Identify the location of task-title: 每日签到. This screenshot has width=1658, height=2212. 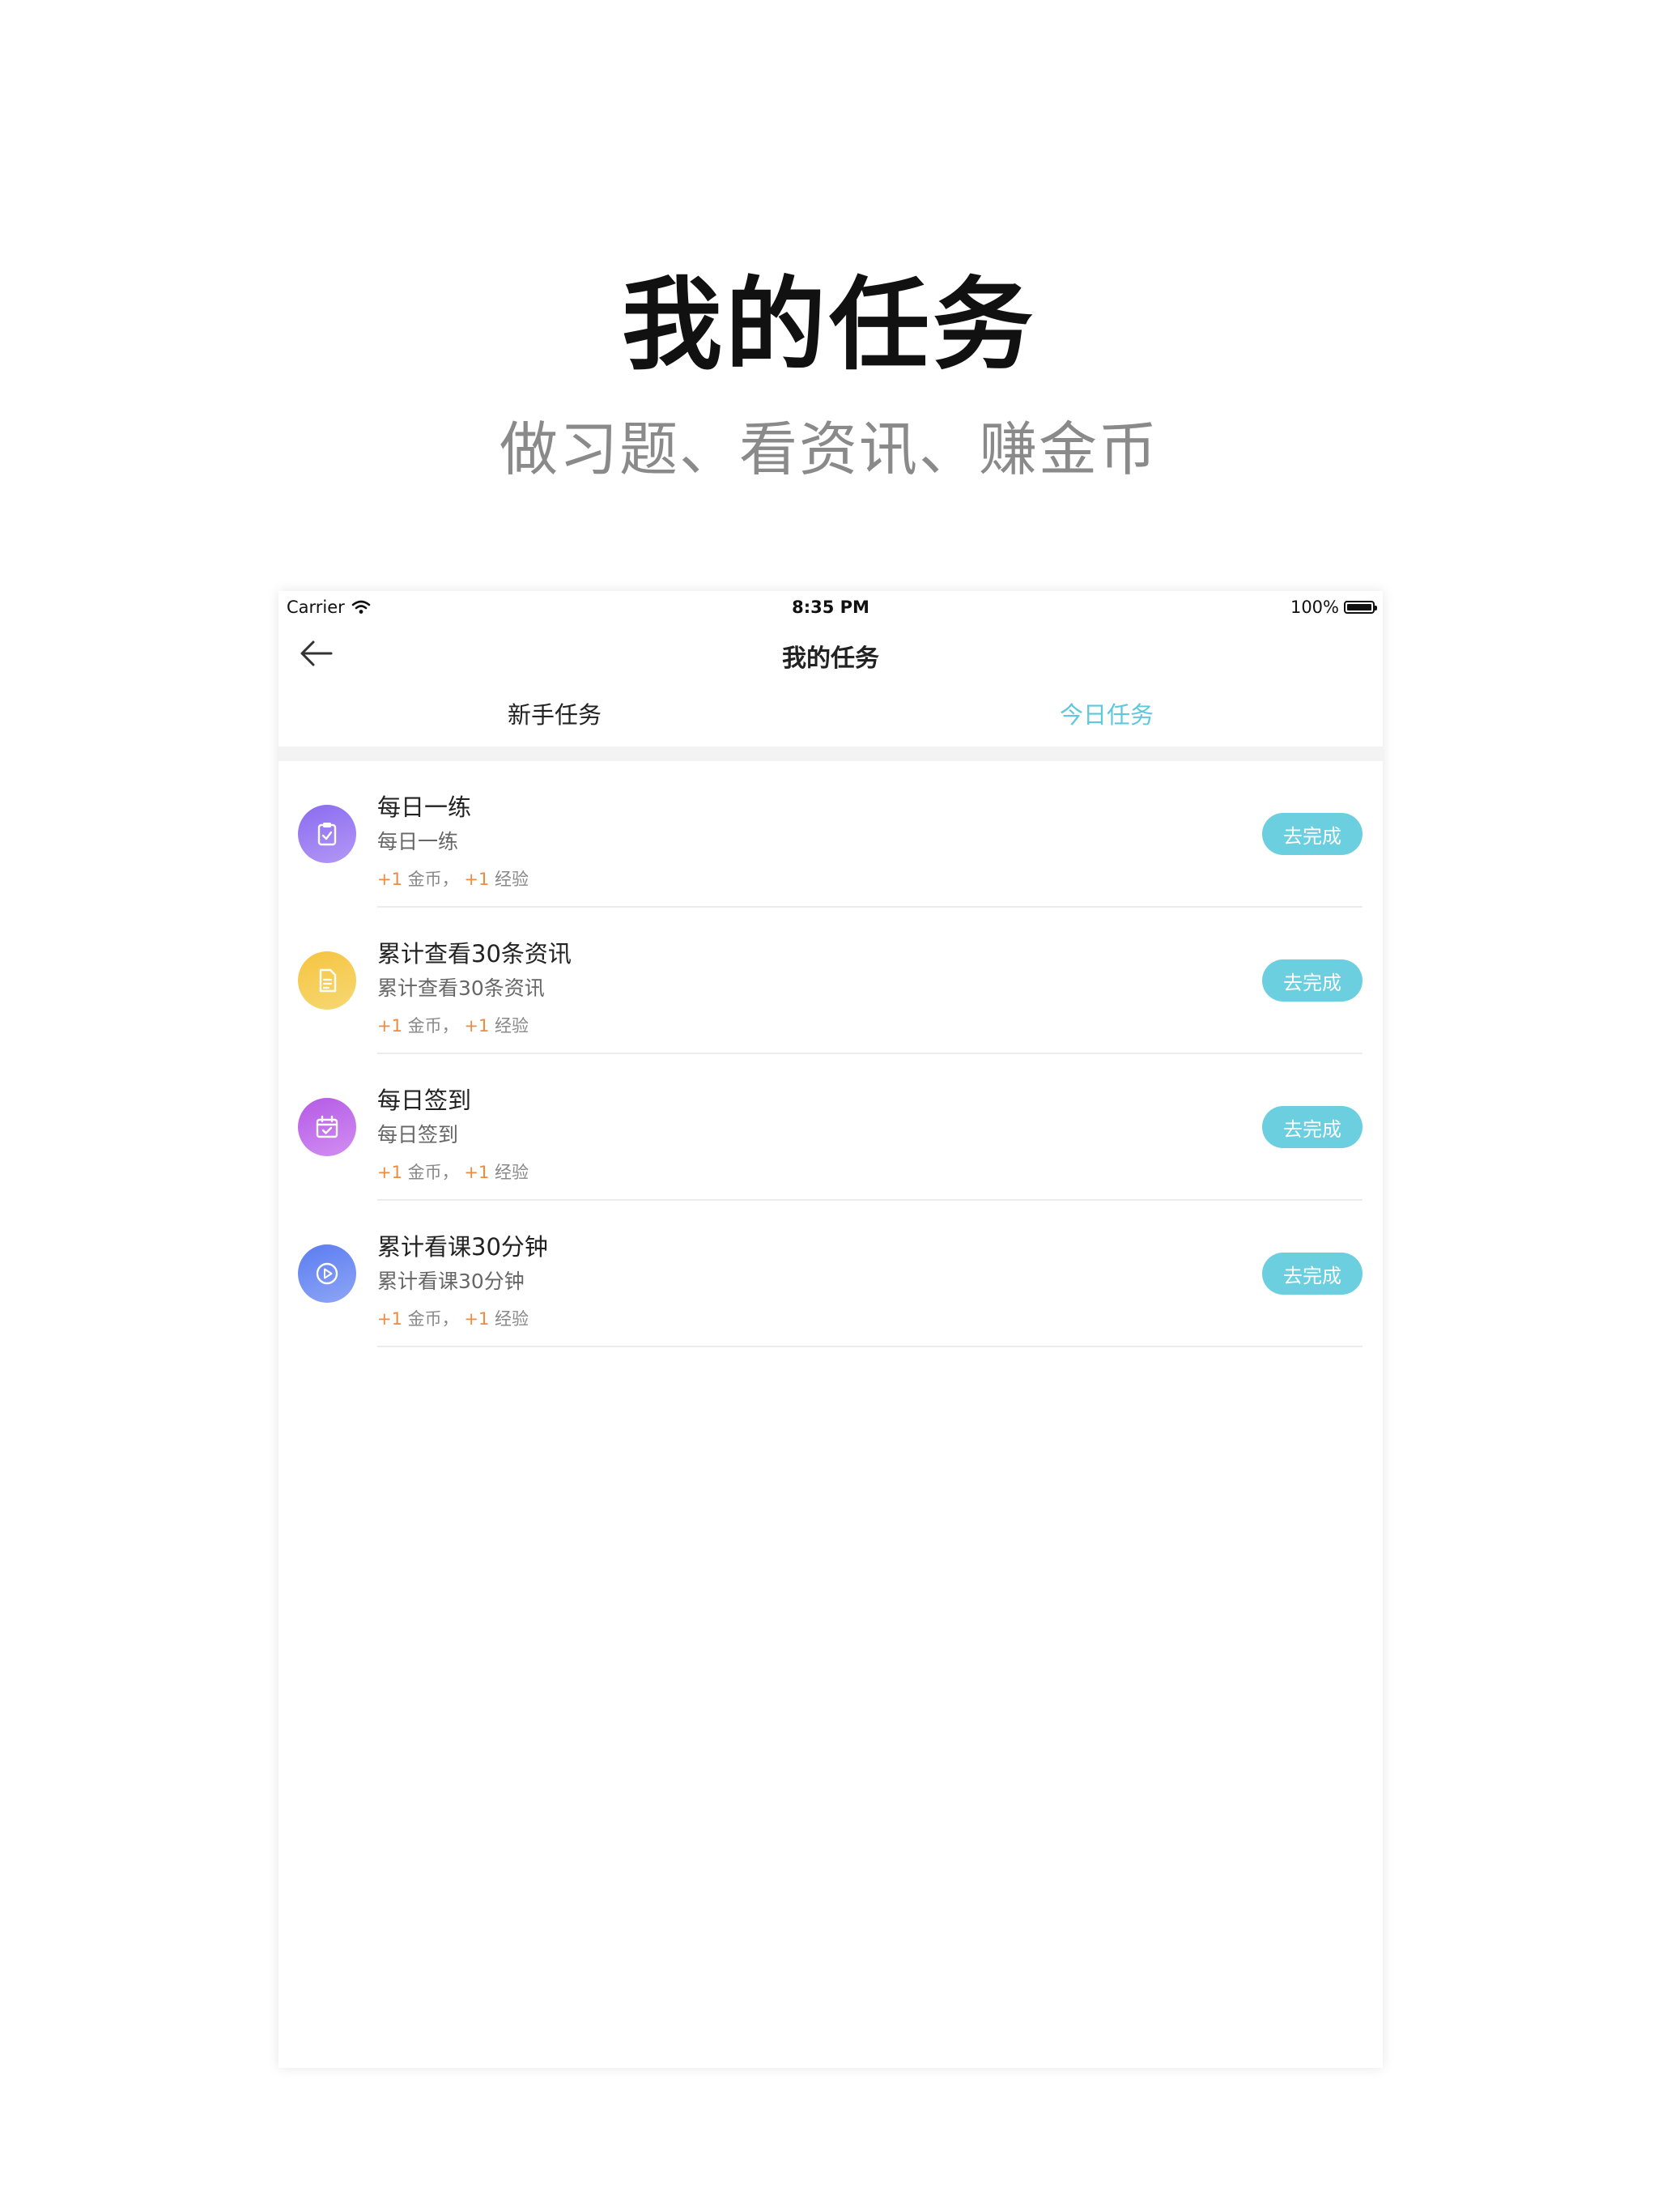
(424, 1101).